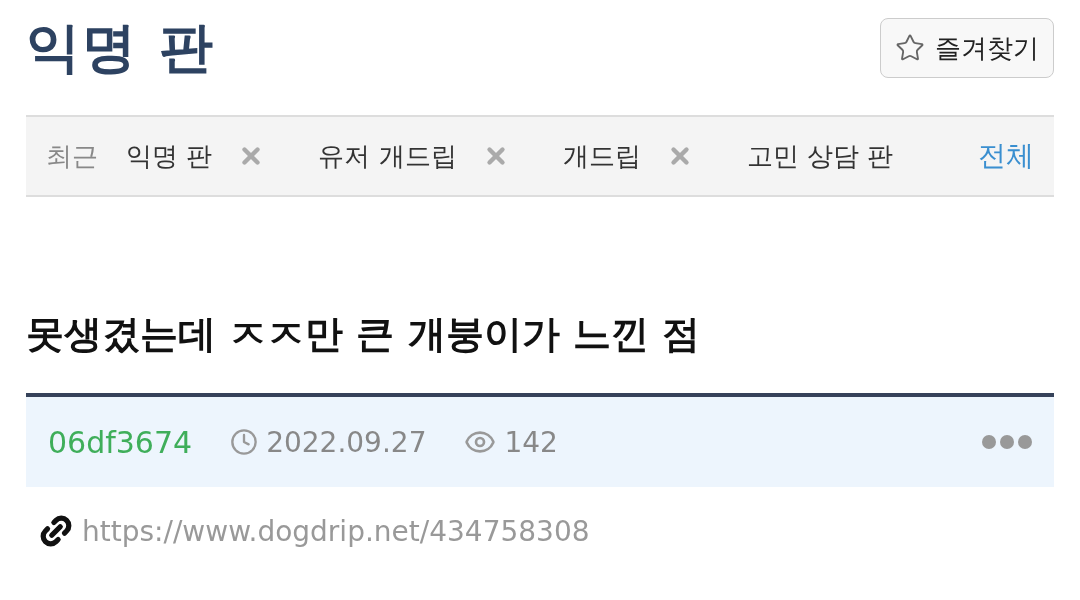  What do you see at coordinates (120, 47) in the screenshot?
I see `board-title: 익명 판` at bounding box center [120, 47].